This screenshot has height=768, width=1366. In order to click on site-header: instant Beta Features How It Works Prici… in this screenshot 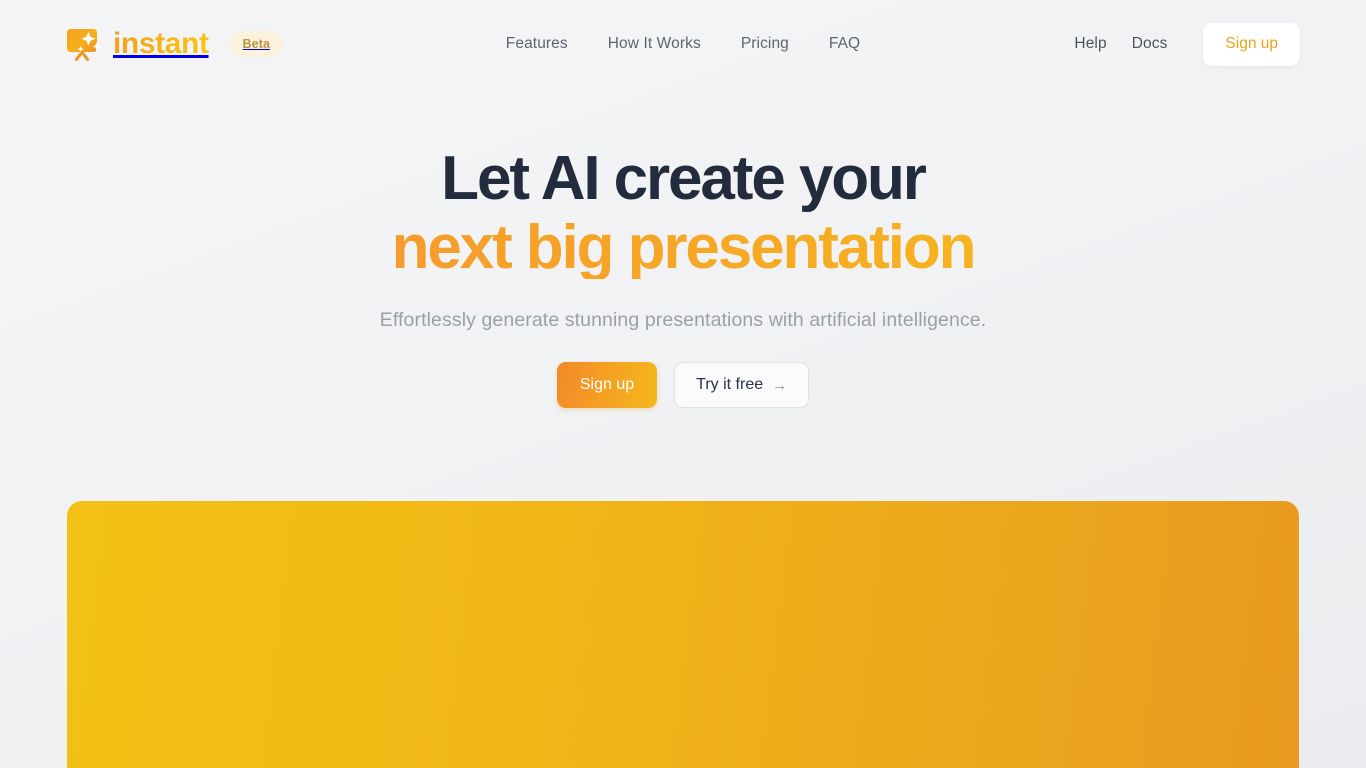, I will do `click(683, 44)`.